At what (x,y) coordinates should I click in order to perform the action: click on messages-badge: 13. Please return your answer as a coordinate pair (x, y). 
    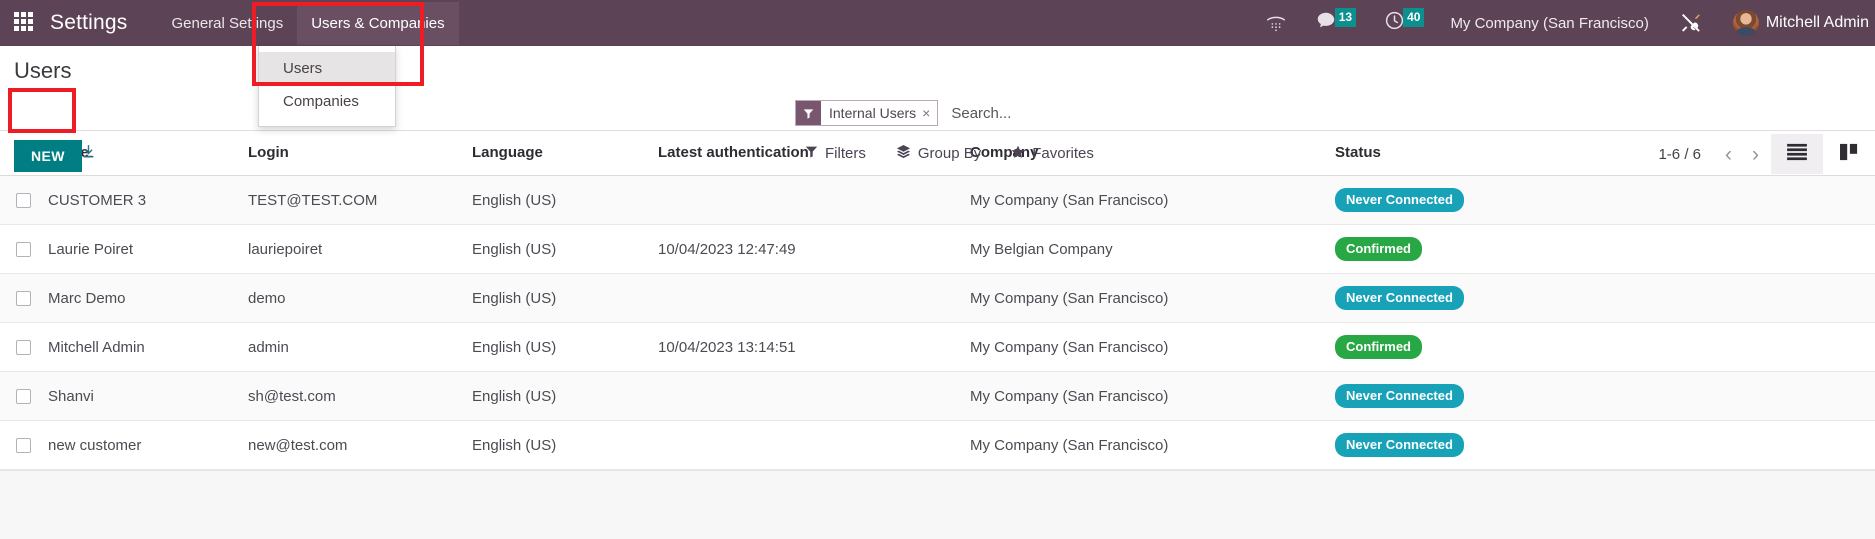
    Looking at the image, I should click on (1345, 17).